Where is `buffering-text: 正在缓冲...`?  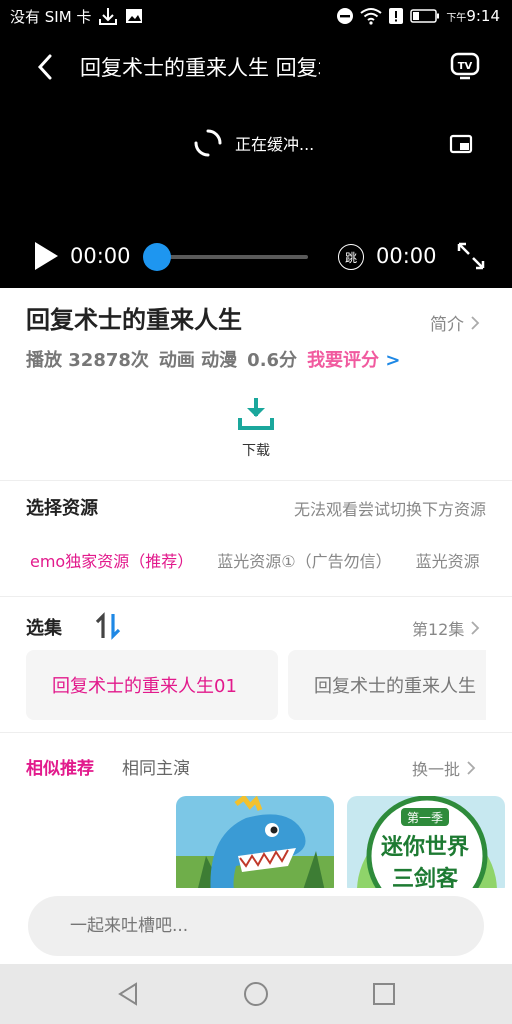 buffering-text: 正在缓冲... is located at coordinates (275, 144).